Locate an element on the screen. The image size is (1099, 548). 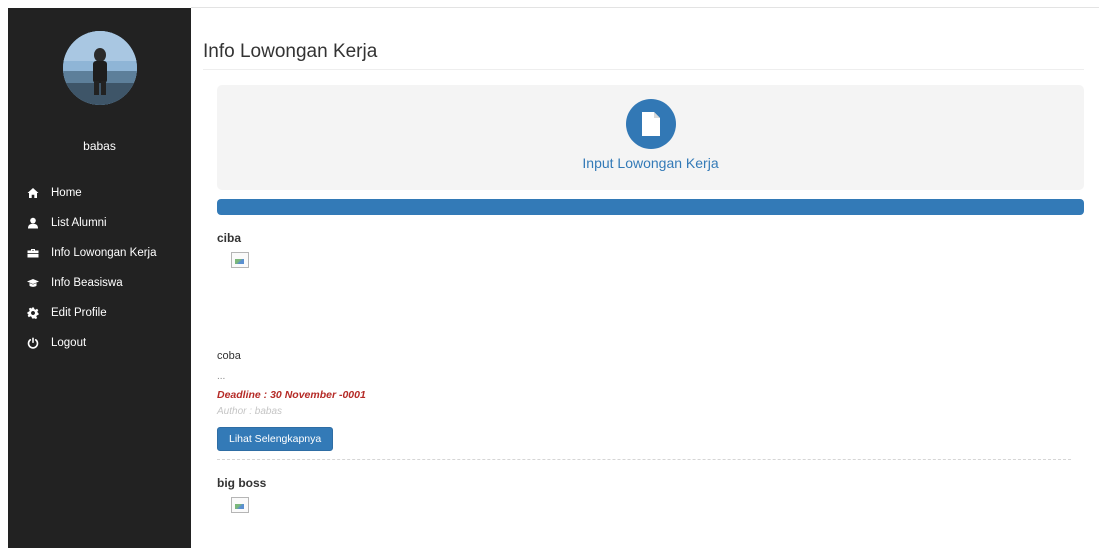
post-deadline: Deadline : 30 November -0001 is located at coordinates (291, 395).